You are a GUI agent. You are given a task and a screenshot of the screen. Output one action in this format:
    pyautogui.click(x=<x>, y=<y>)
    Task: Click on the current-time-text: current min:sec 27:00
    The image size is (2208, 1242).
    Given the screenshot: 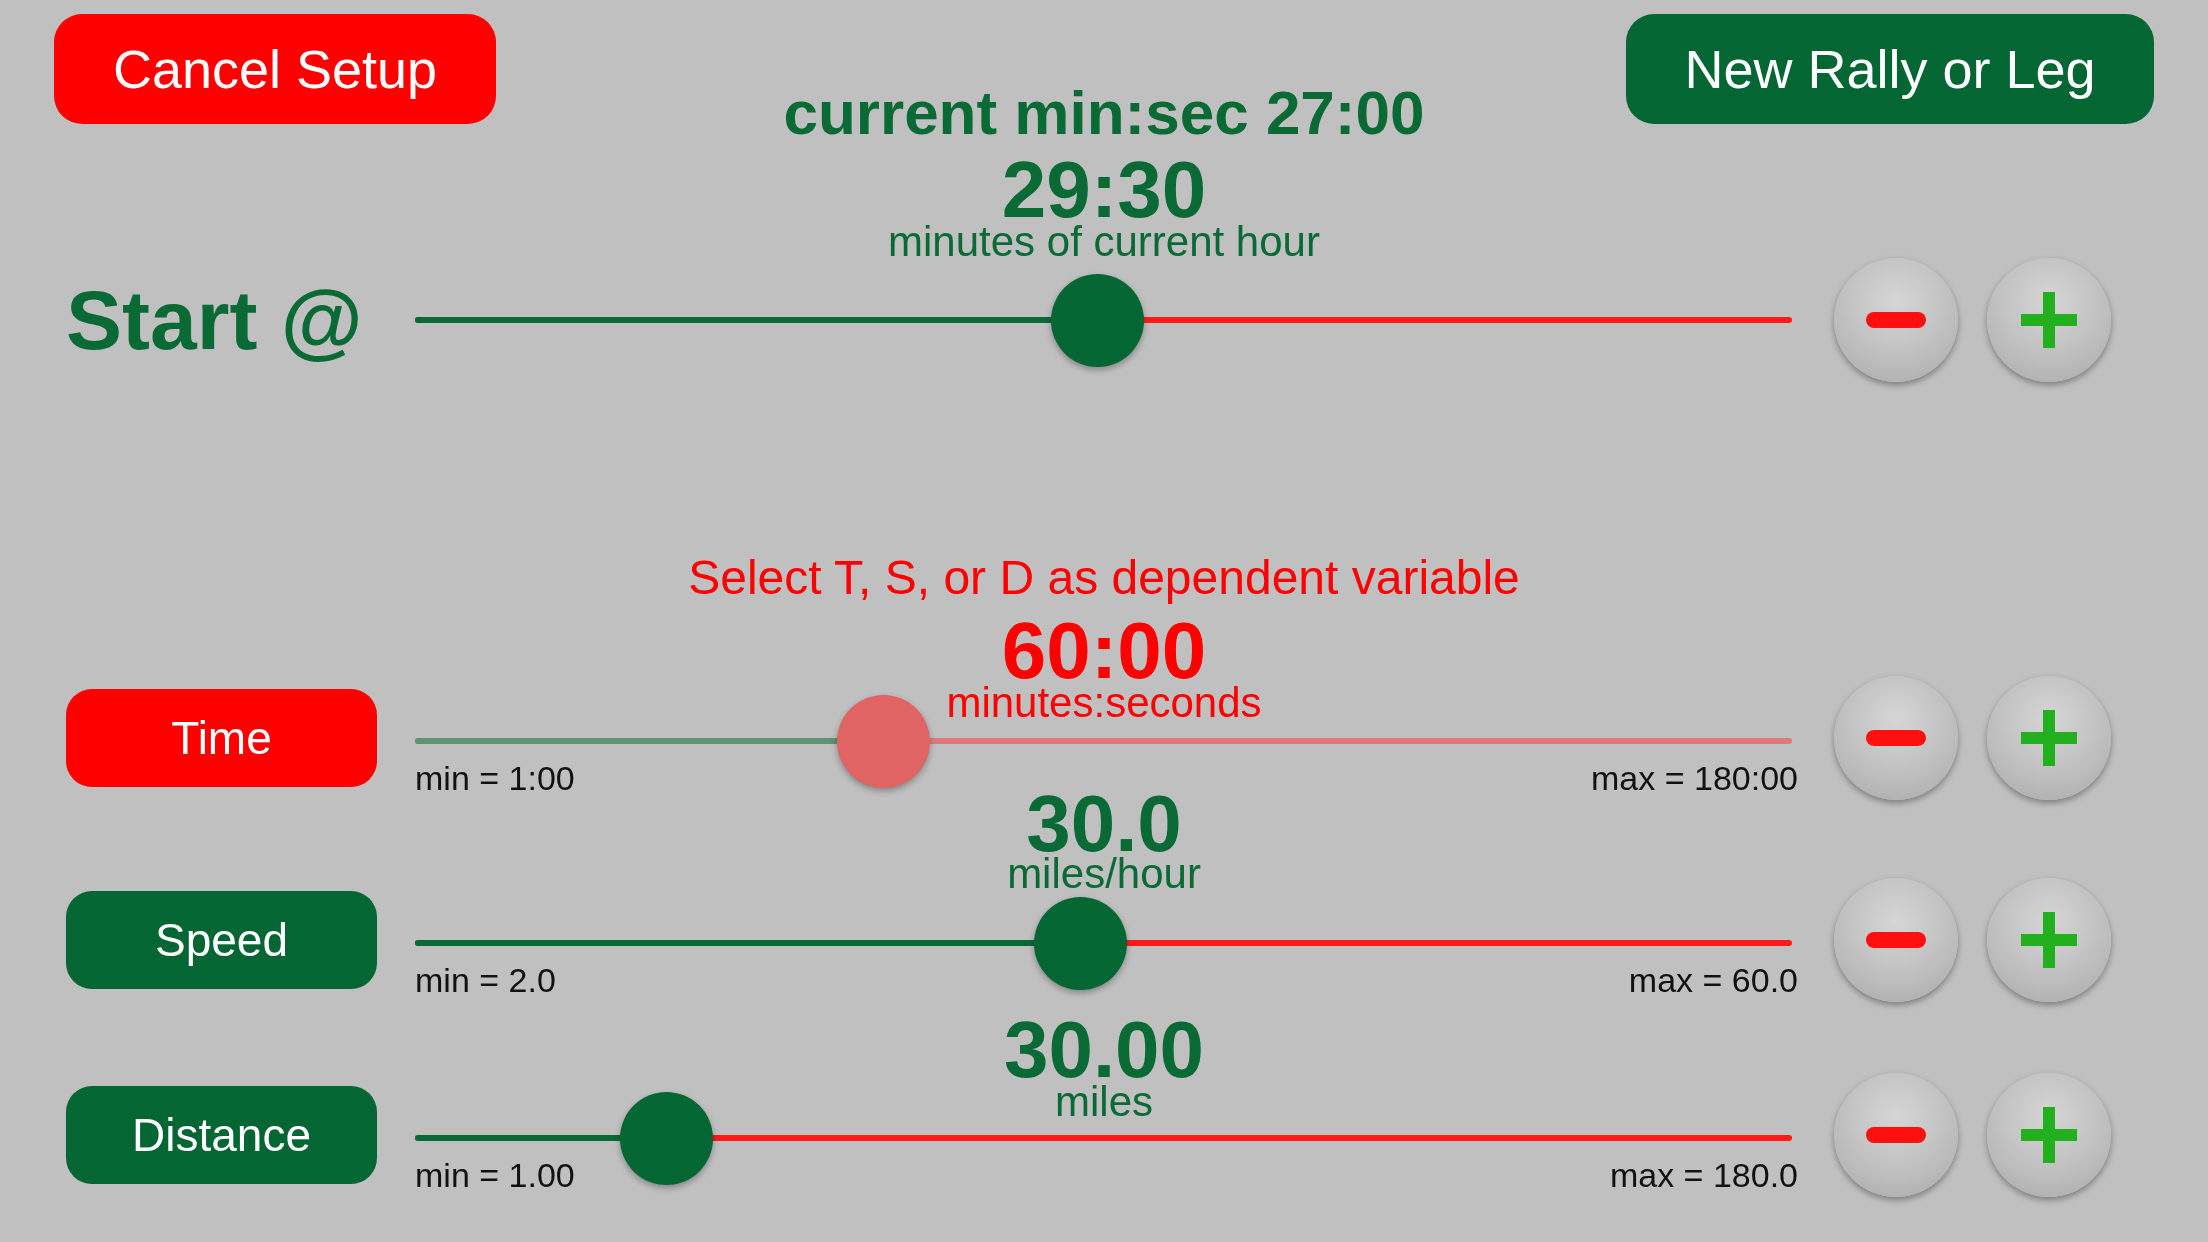 What is the action you would take?
    pyautogui.click(x=1104, y=113)
    